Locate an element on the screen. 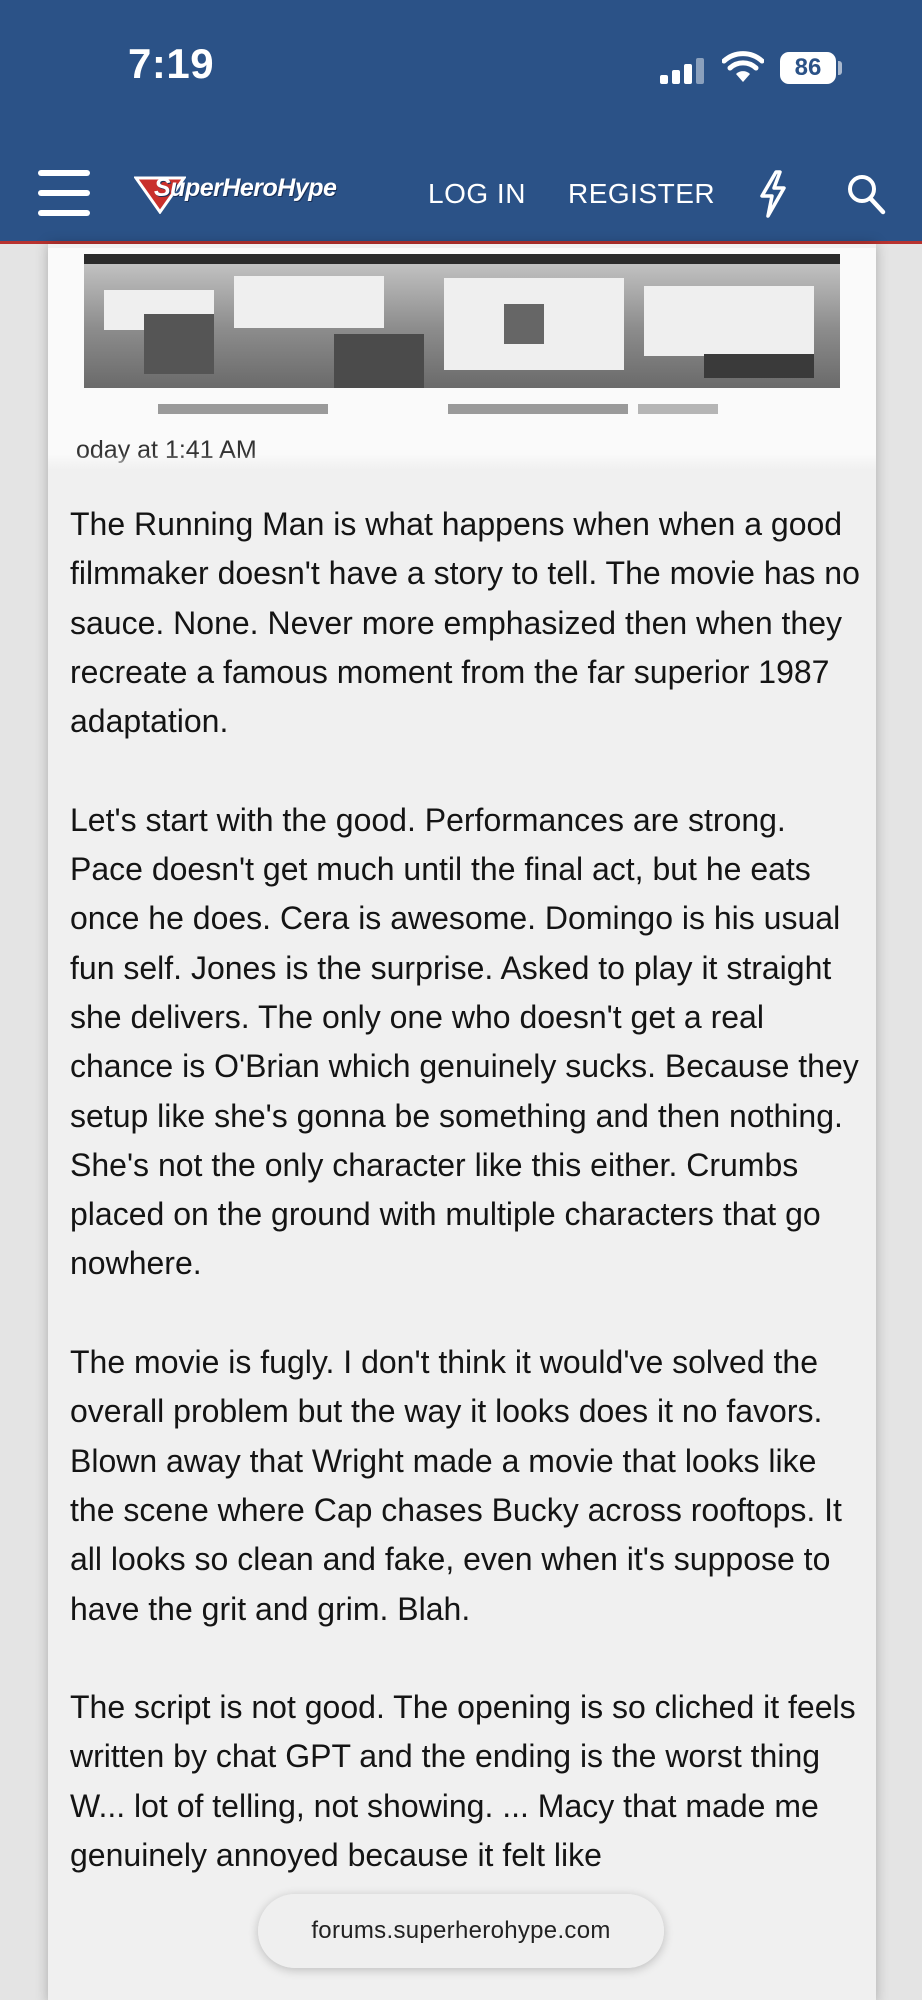  embedded-image-quote: oday at 1:41 AM is located at coordinates (462, 359).